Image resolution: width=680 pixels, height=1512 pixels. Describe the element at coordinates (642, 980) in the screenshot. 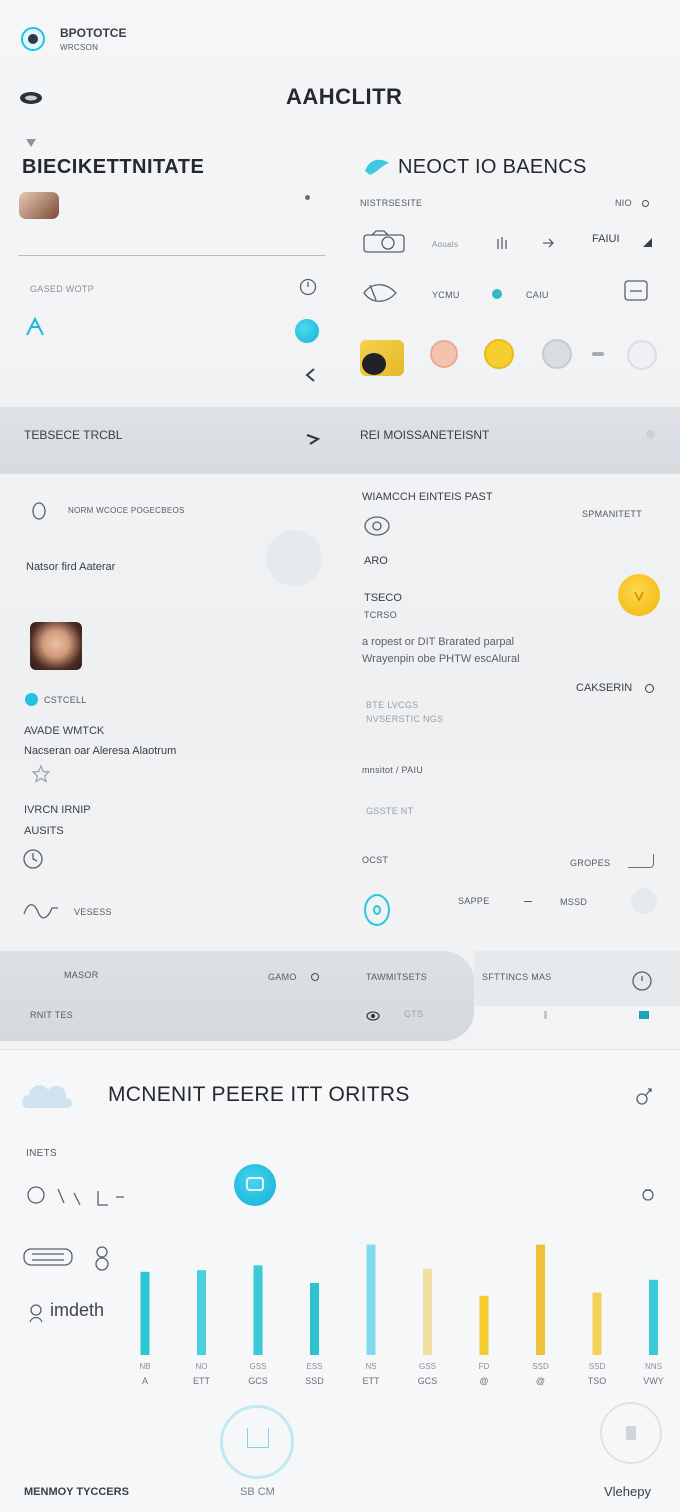

I see `timer-icon` at that location.